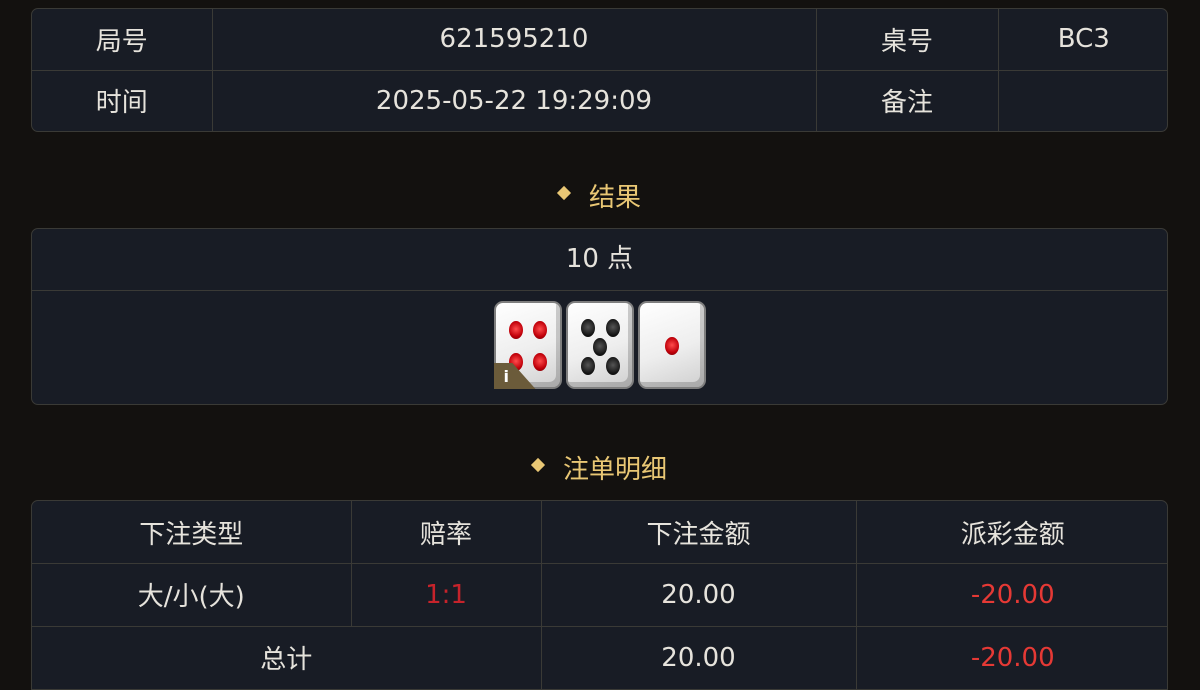 This screenshot has width=1200, height=690. Describe the element at coordinates (527, 345) in the screenshot. I see `die-four: i` at that location.